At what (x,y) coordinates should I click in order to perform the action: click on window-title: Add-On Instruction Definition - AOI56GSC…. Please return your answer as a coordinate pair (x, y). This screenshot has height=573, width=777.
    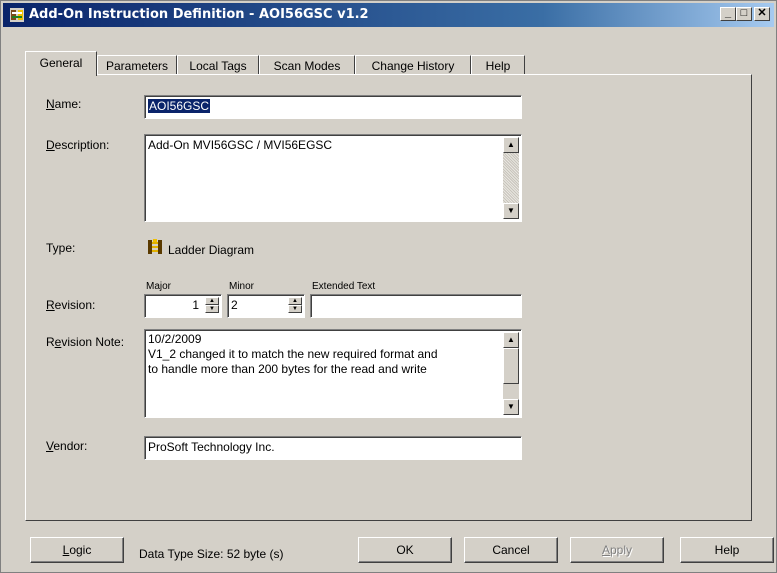
    Looking at the image, I should click on (199, 14).